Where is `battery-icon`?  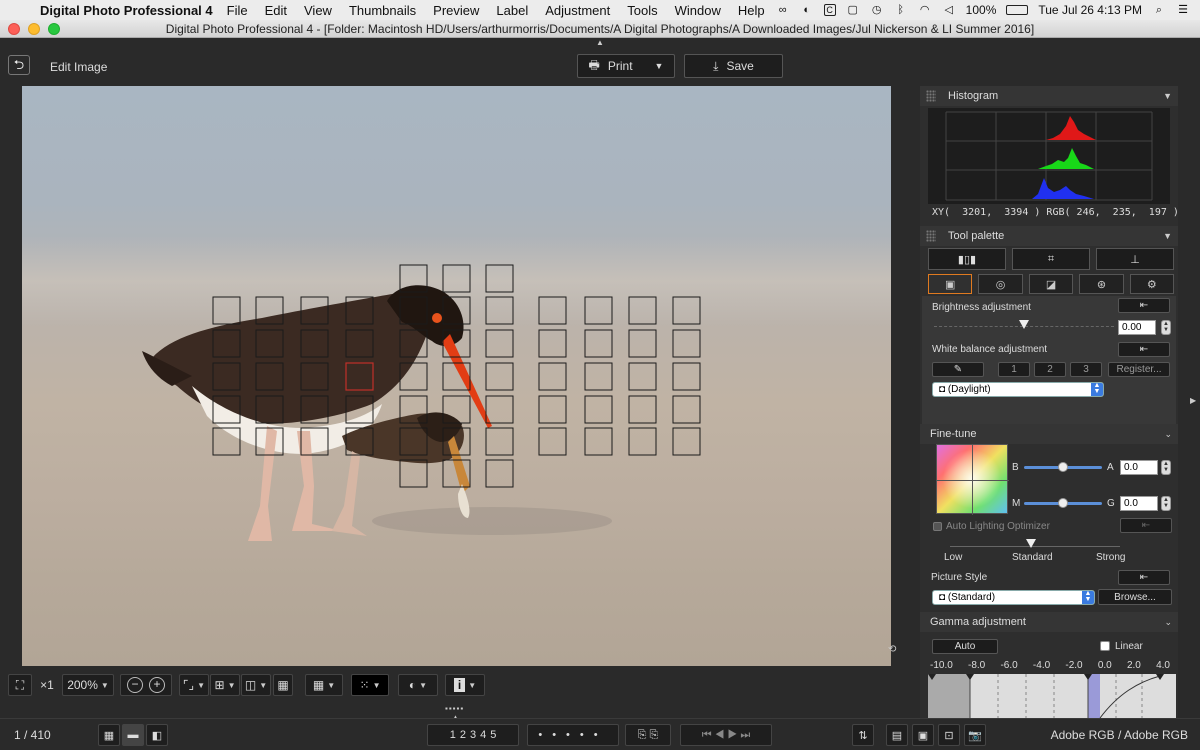
battery-icon is located at coordinates (1017, 10).